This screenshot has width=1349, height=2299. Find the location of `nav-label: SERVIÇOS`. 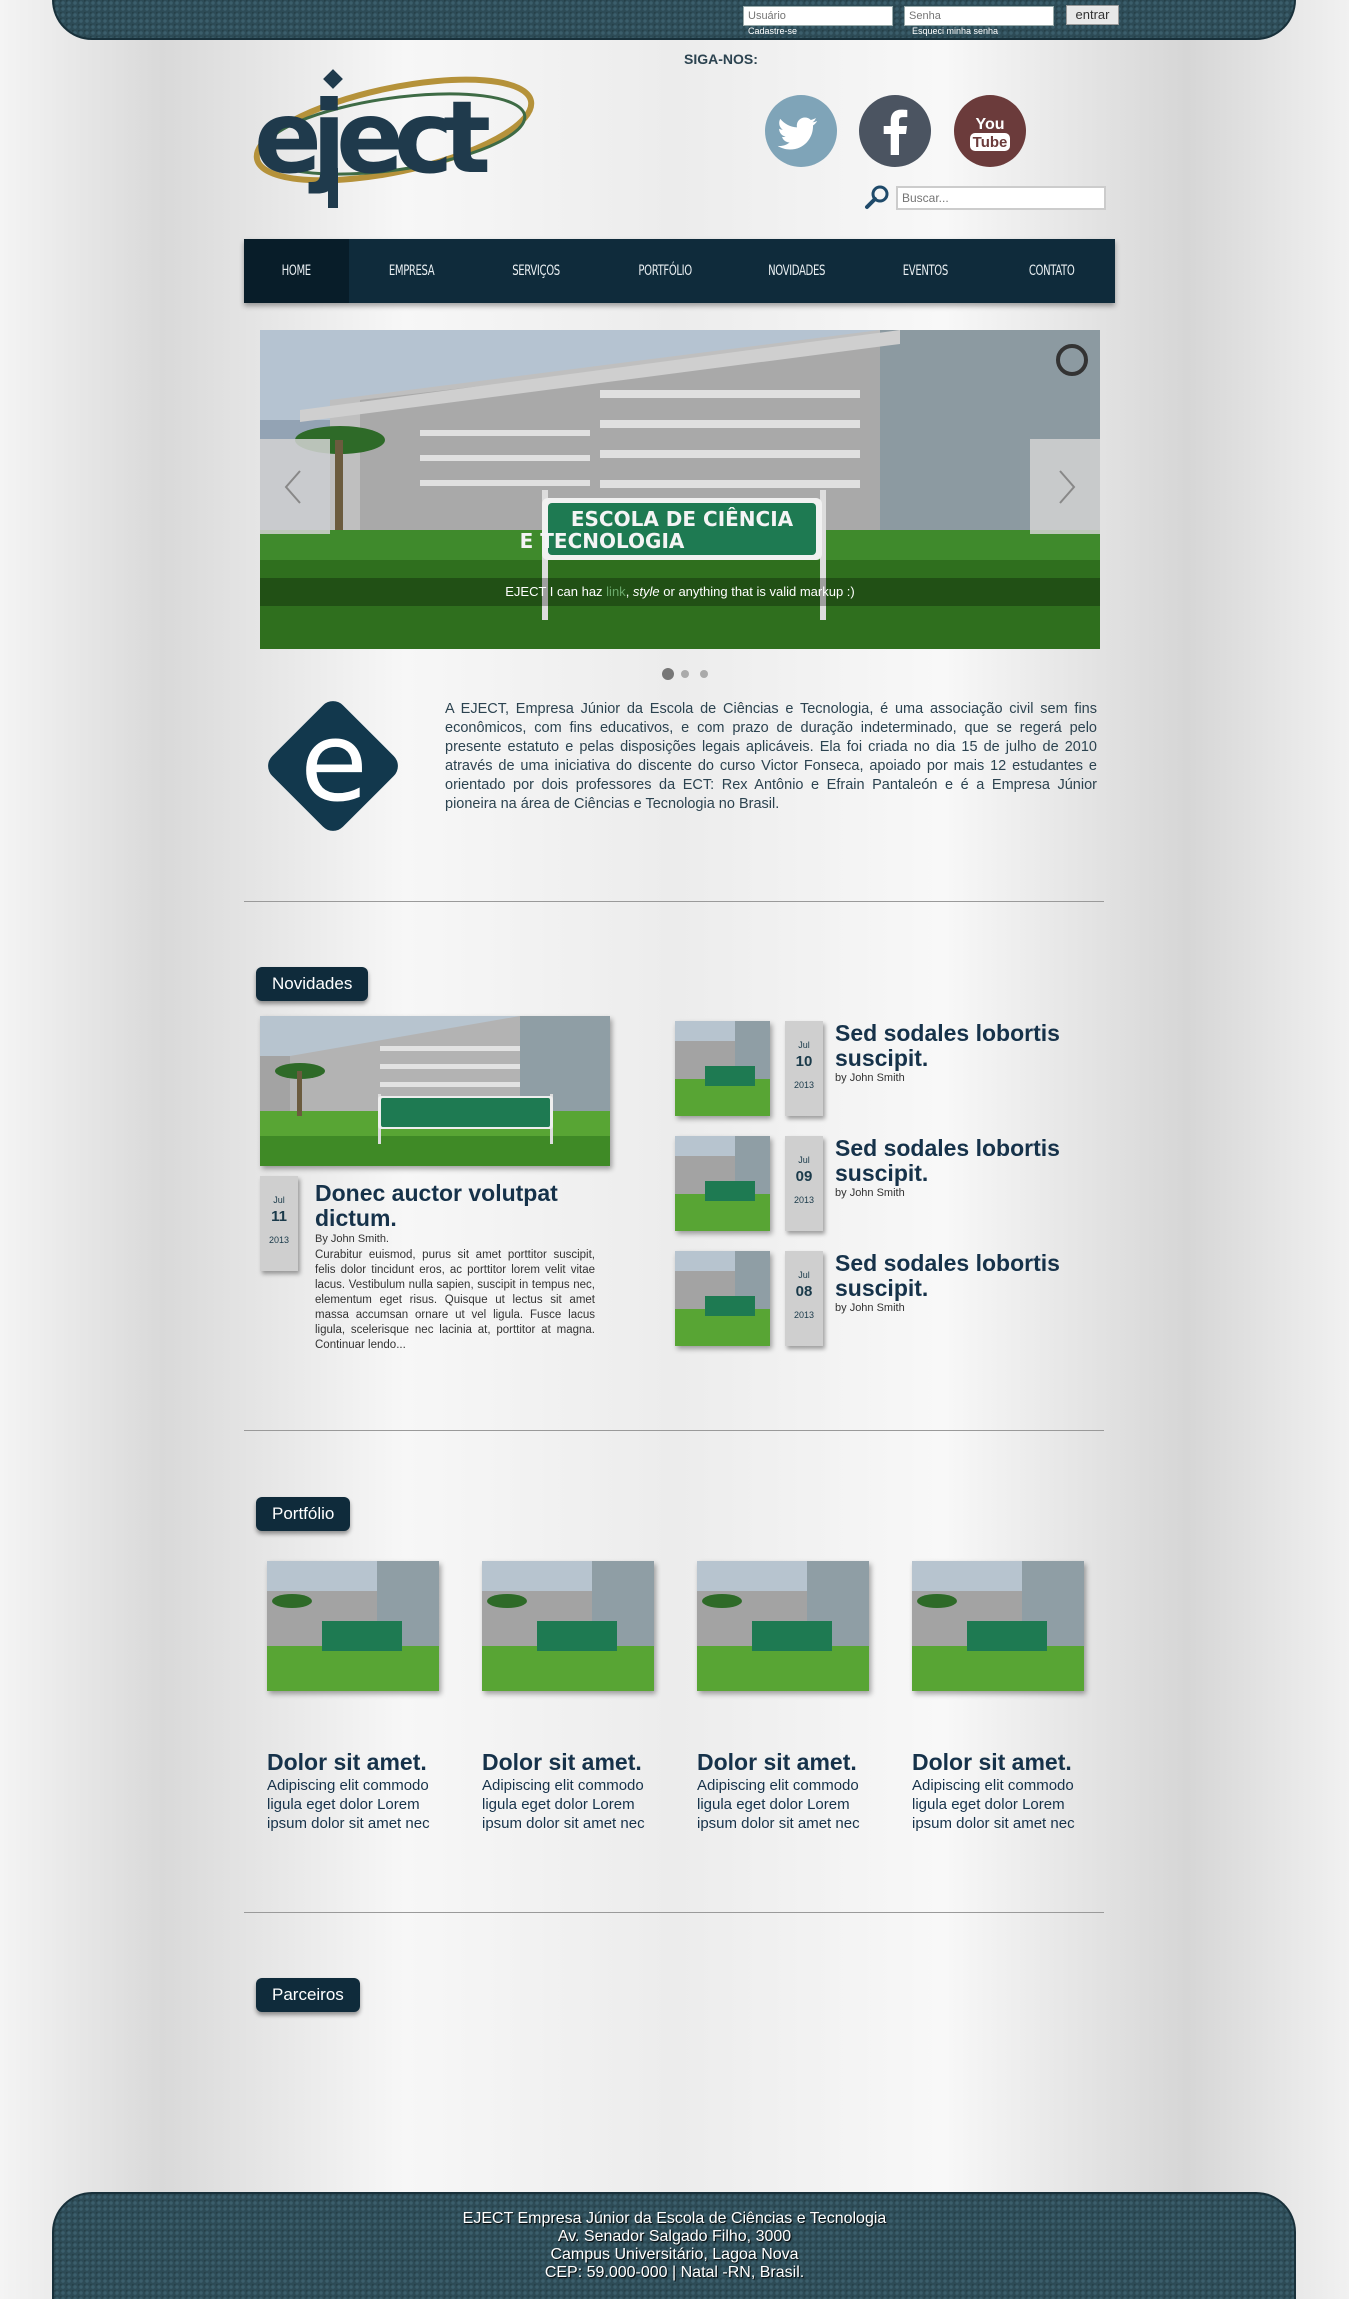

nav-label: SERVIÇOS is located at coordinates (536, 271).